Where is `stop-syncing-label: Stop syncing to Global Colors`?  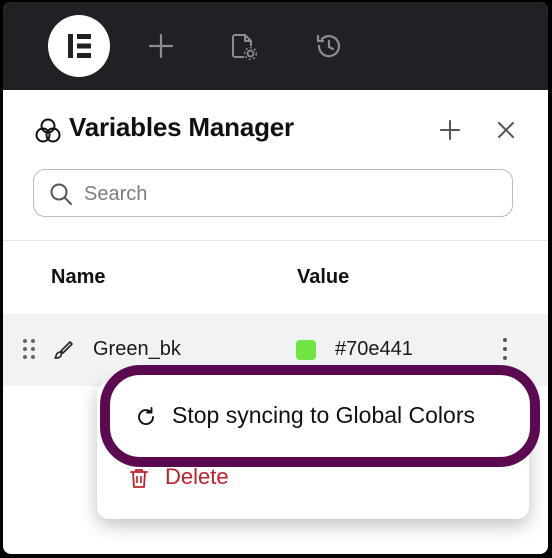 stop-syncing-label: Stop syncing to Global Colors is located at coordinates (323, 415).